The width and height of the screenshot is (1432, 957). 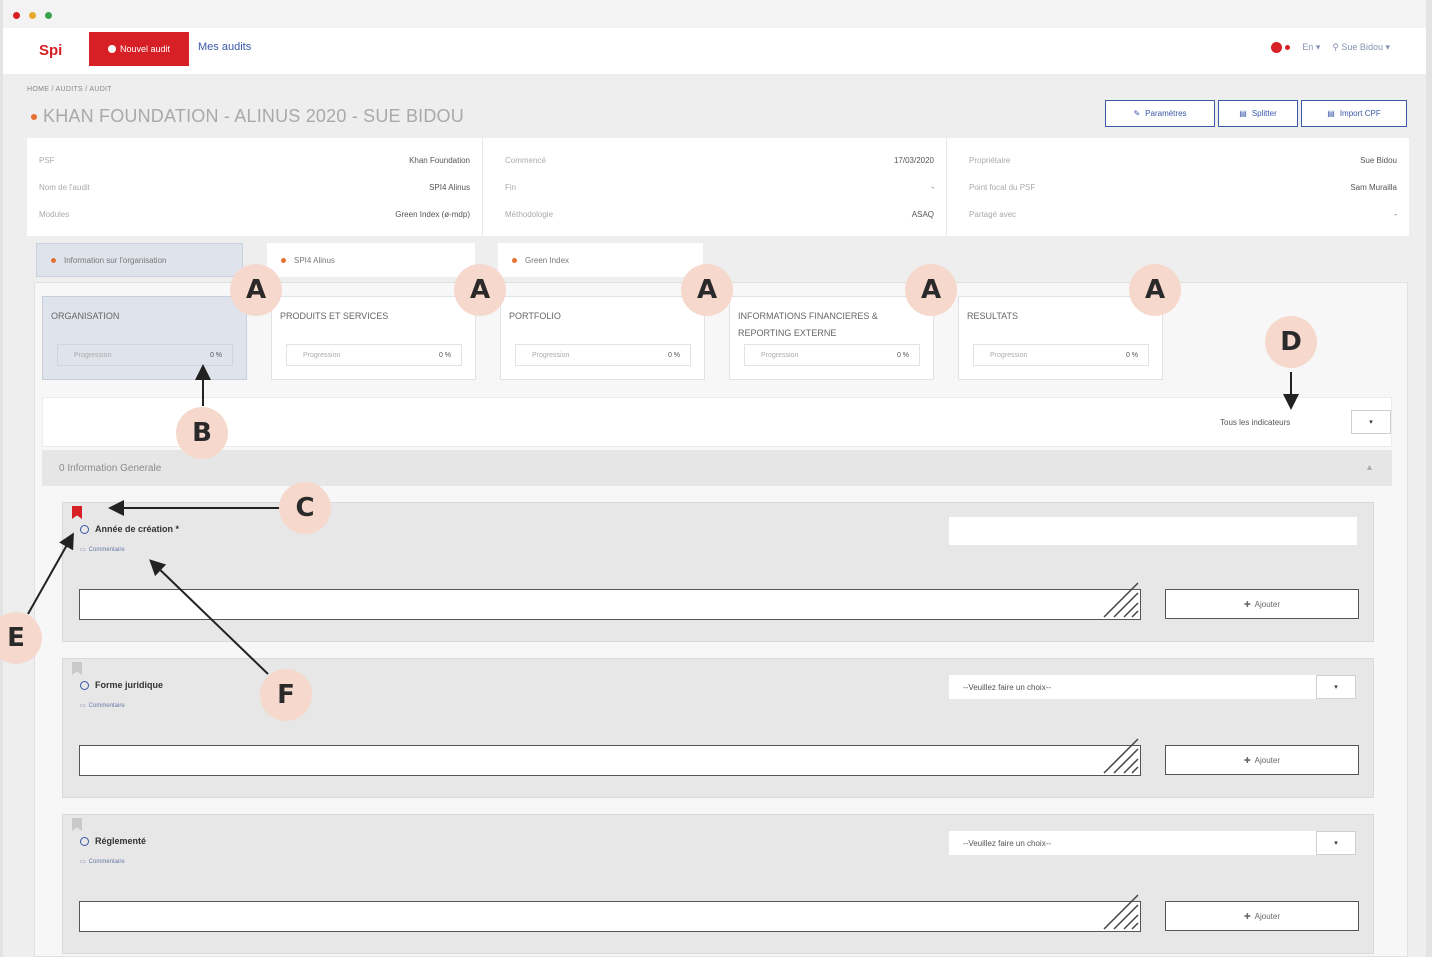 What do you see at coordinates (202, 433) in the screenshot?
I see `annotation-marker-b: B` at bounding box center [202, 433].